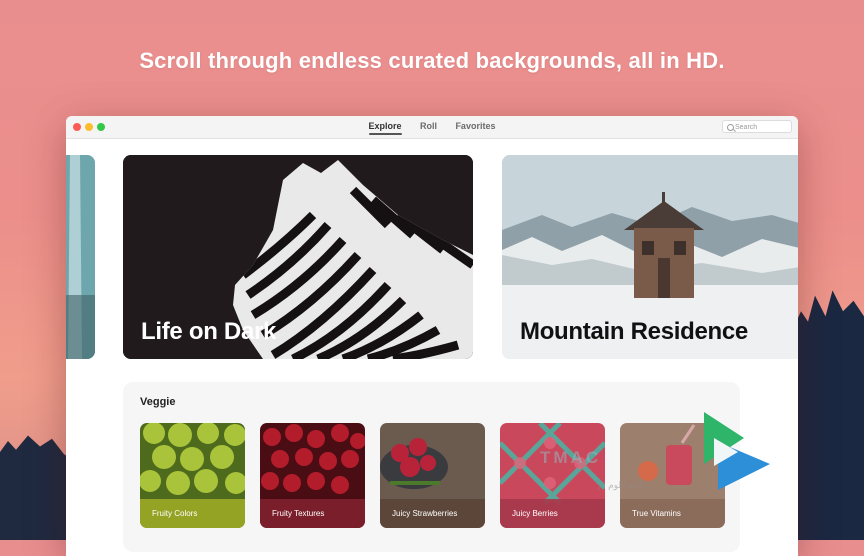  What do you see at coordinates (571, 457) in the screenshot?
I see `watermark-text: TMAC` at bounding box center [571, 457].